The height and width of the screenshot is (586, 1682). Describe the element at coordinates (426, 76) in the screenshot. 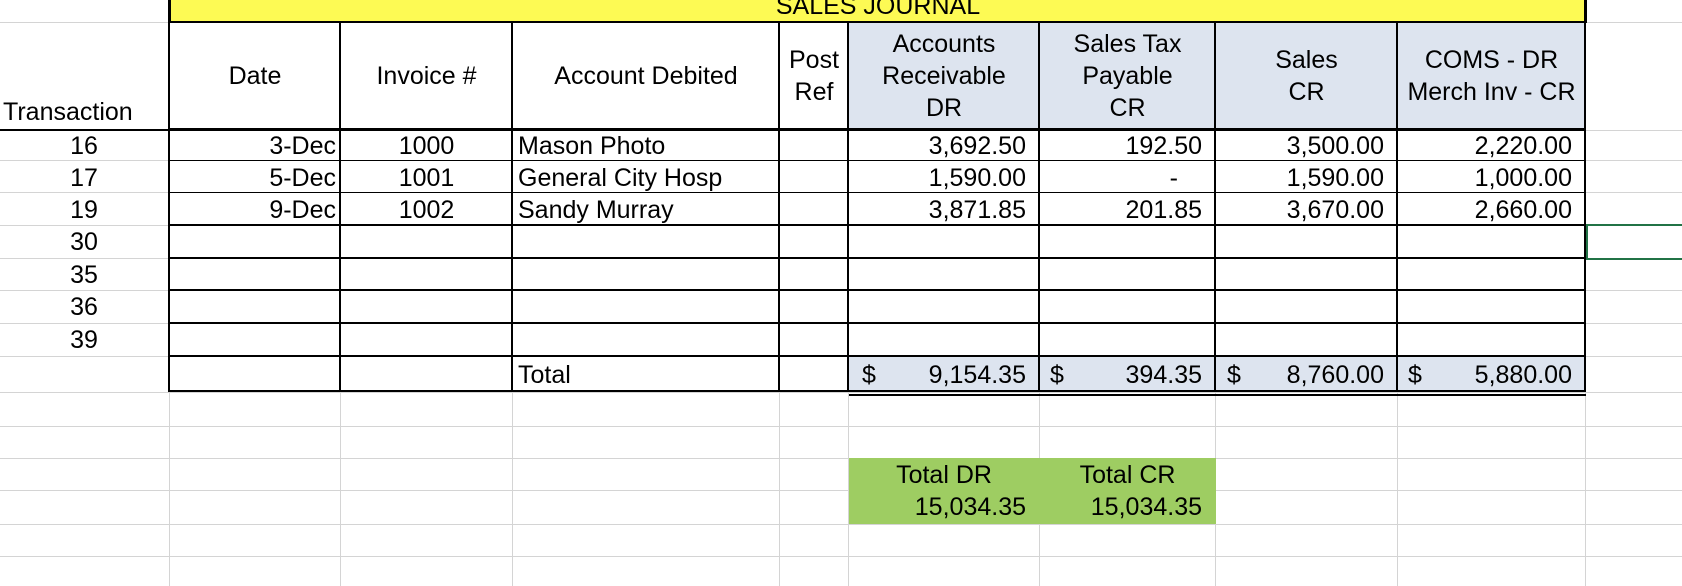

I see `header-invoice: Invoice #` at that location.